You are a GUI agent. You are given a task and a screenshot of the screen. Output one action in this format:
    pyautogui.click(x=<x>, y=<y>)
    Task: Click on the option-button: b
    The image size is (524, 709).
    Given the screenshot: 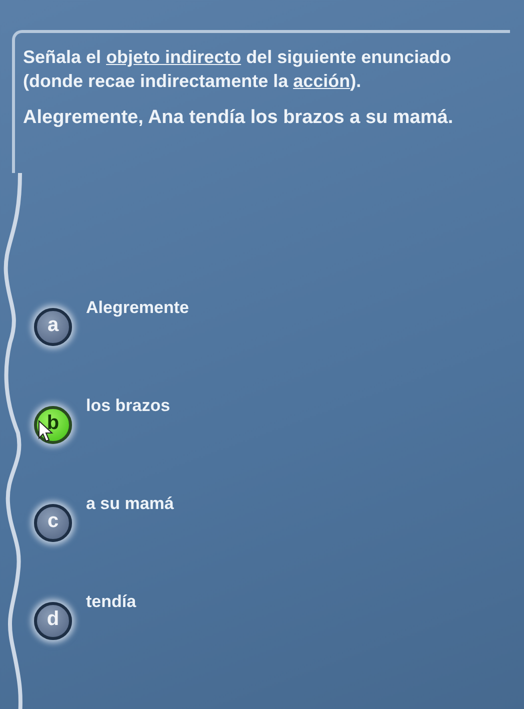 What is the action you would take?
    pyautogui.click(x=53, y=425)
    